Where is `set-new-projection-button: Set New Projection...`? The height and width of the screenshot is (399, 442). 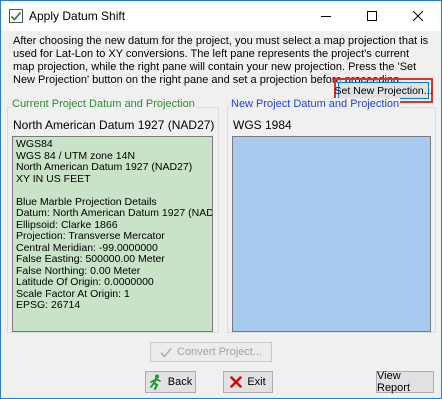 set-new-projection-button: Set New Projection... is located at coordinates (383, 90).